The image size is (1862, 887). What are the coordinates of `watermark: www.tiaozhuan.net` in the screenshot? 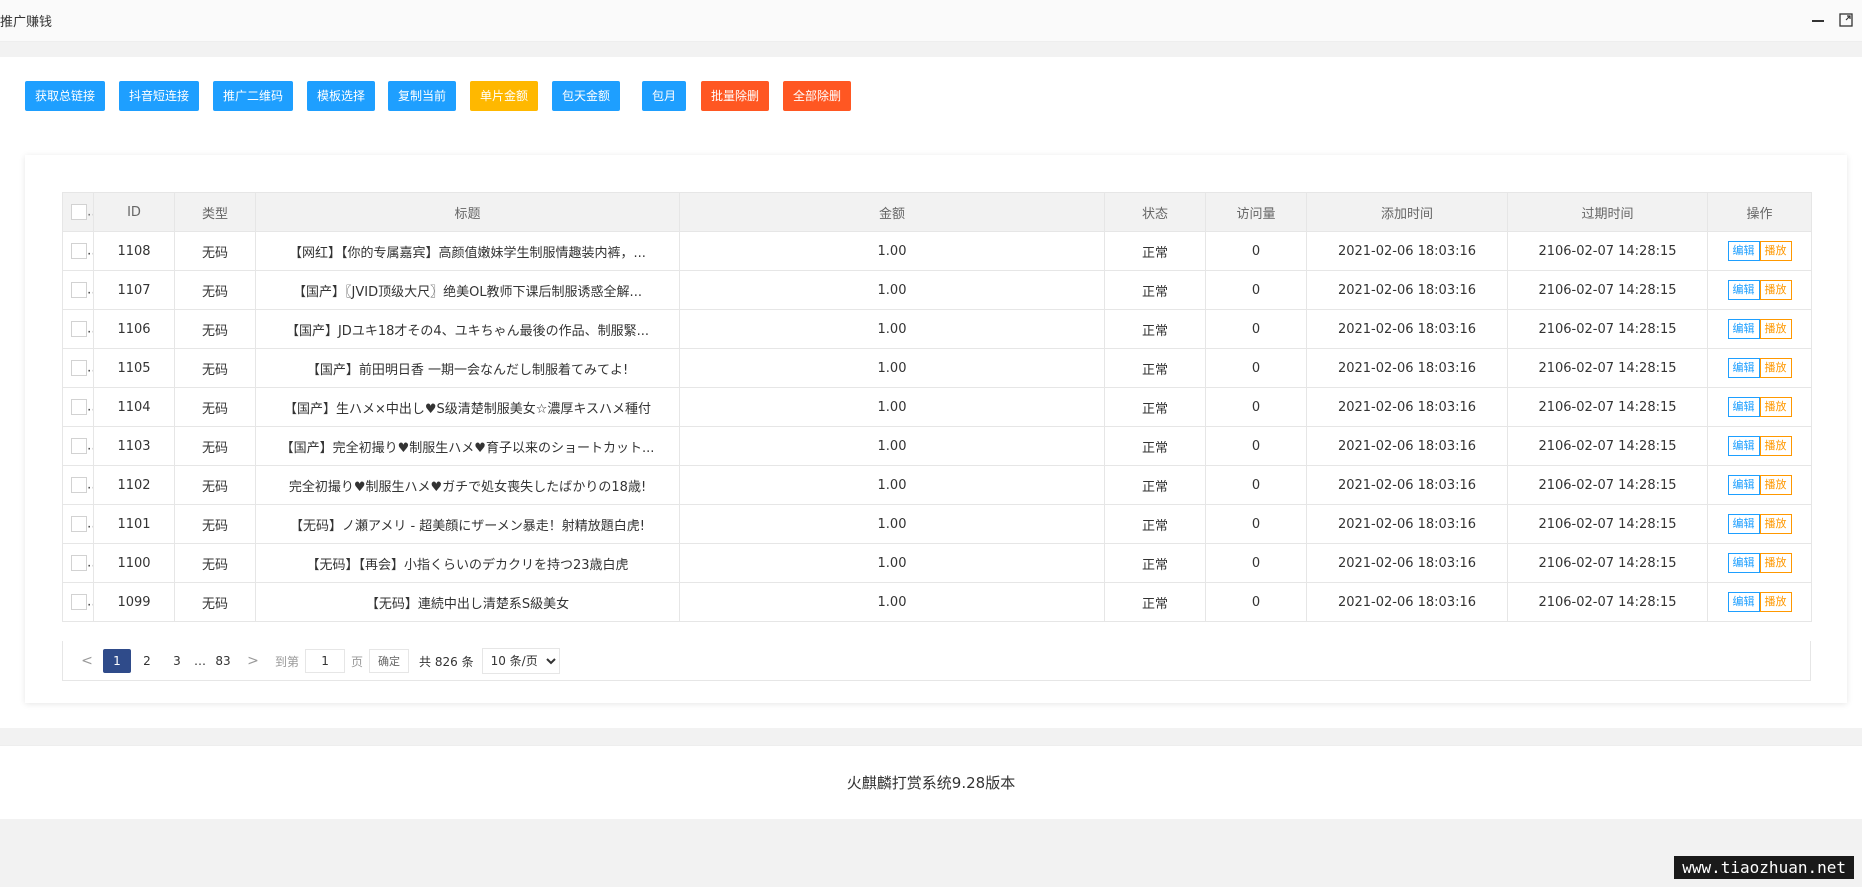 It's located at (1764, 867).